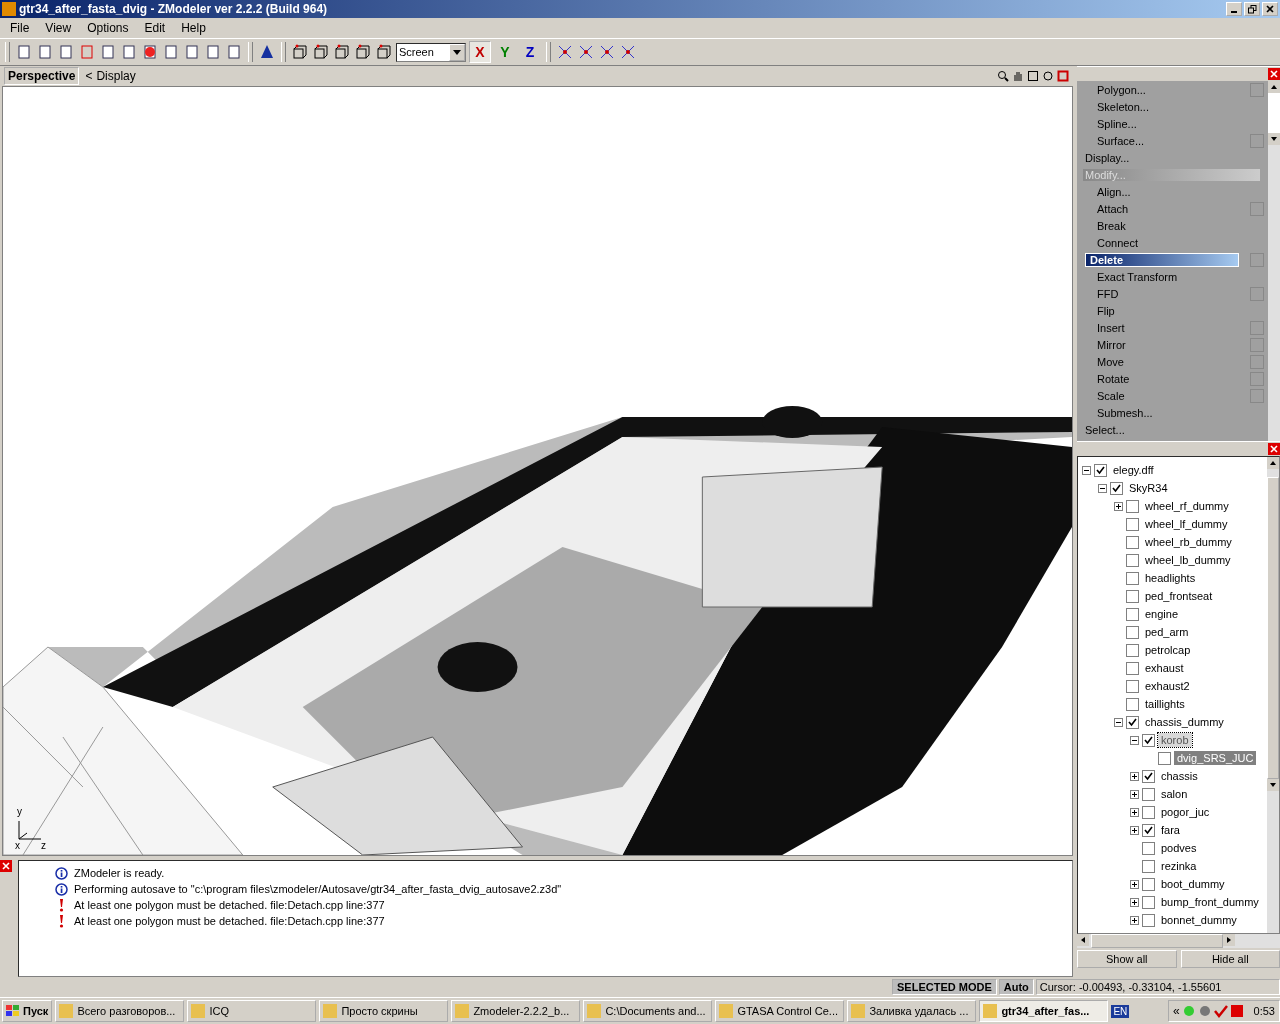 This screenshot has width=1280, height=1024. I want to click on caret-icon, so click(457, 52).